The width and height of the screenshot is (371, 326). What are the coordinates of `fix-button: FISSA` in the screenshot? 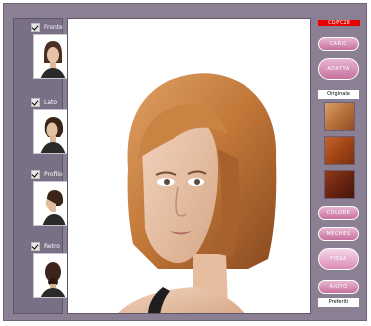 It's located at (338, 259).